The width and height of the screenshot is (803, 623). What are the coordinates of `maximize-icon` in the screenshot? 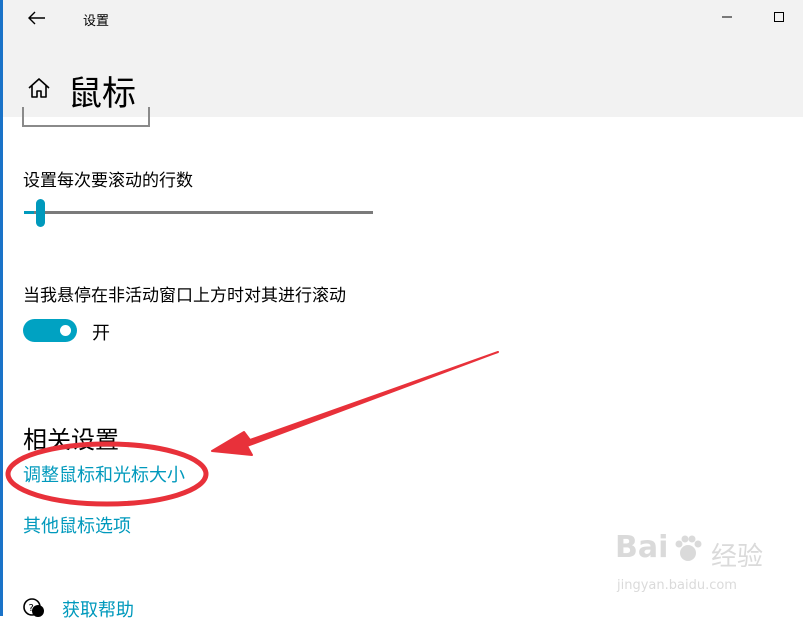 It's located at (779, 17).